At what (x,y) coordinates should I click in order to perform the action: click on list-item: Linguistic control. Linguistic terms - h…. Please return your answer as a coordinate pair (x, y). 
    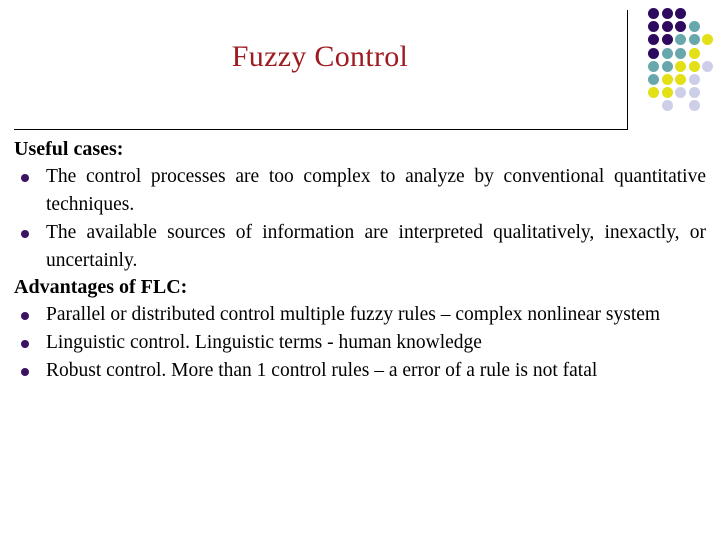
    Looking at the image, I should click on (360, 343).